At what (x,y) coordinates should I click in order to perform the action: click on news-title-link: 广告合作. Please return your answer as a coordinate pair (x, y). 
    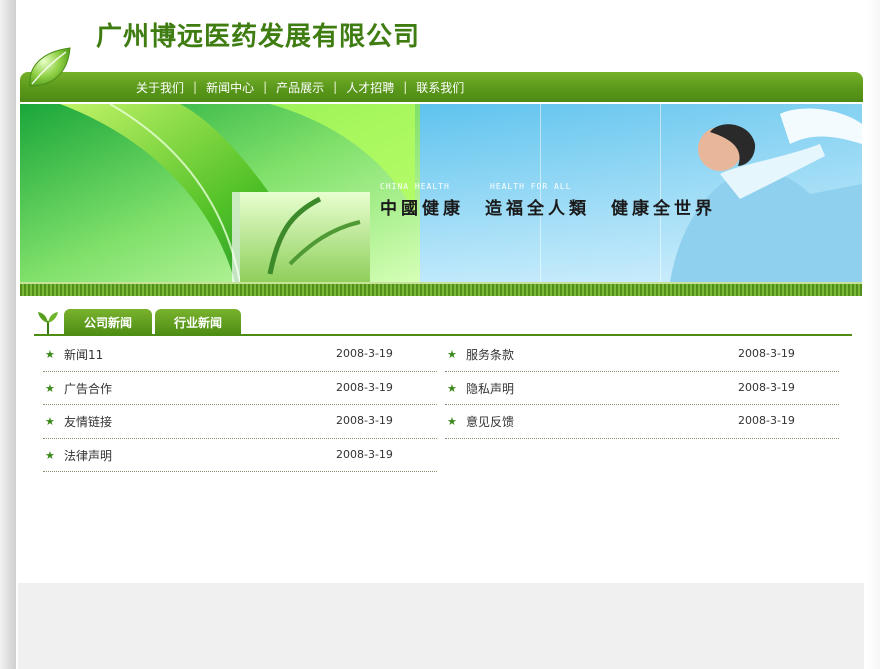
    Looking at the image, I should click on (88, 388).